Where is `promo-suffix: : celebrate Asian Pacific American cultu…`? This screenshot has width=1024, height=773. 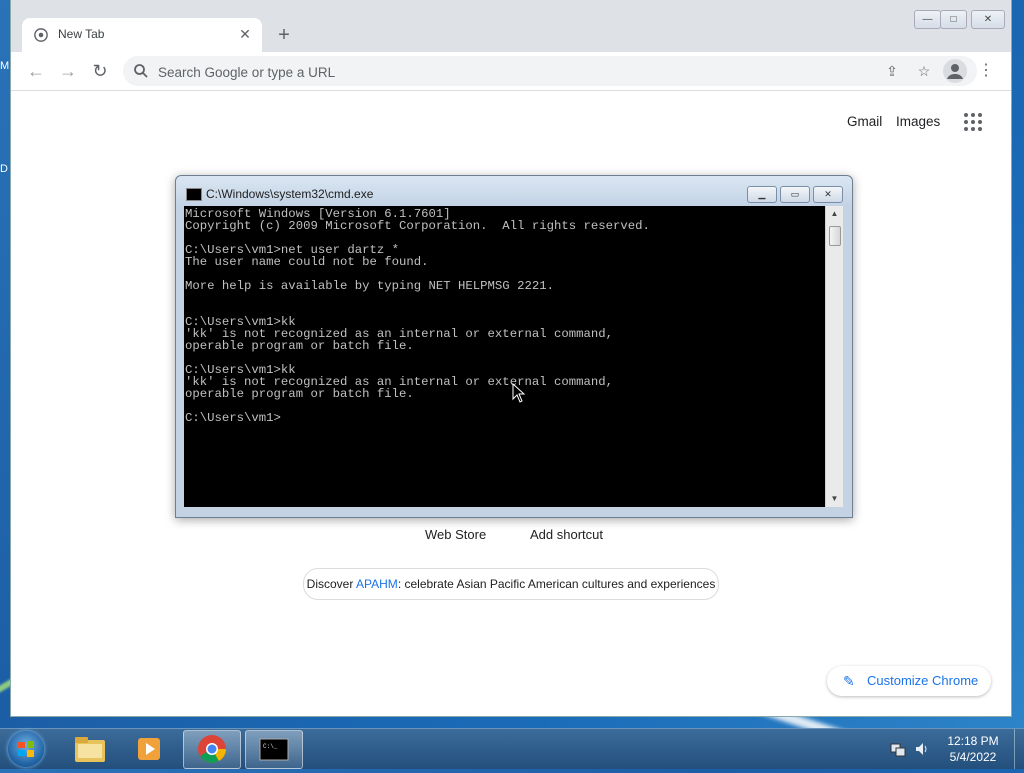
promo-suffix: : celebrate Asian Pacific American cultu… is located at coordinates (556, 584).